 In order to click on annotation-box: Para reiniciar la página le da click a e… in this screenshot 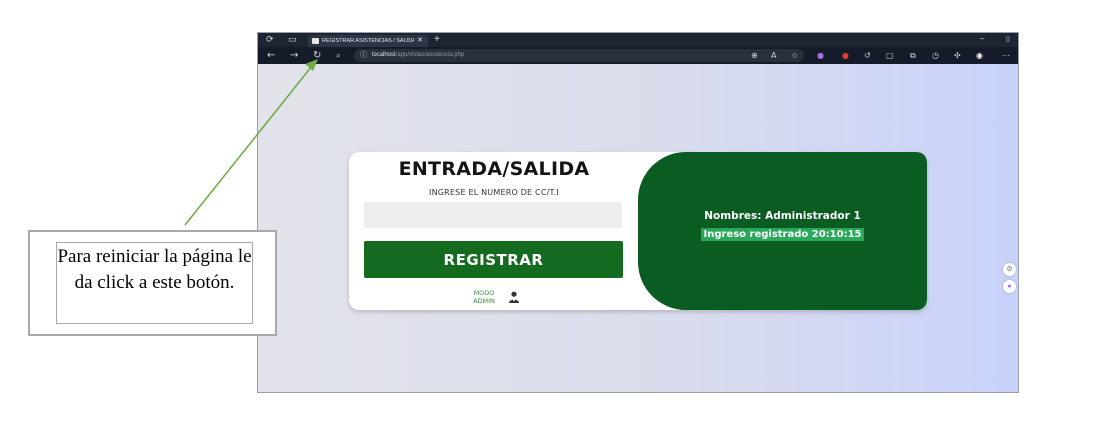, I will do `click(152, 283)`.